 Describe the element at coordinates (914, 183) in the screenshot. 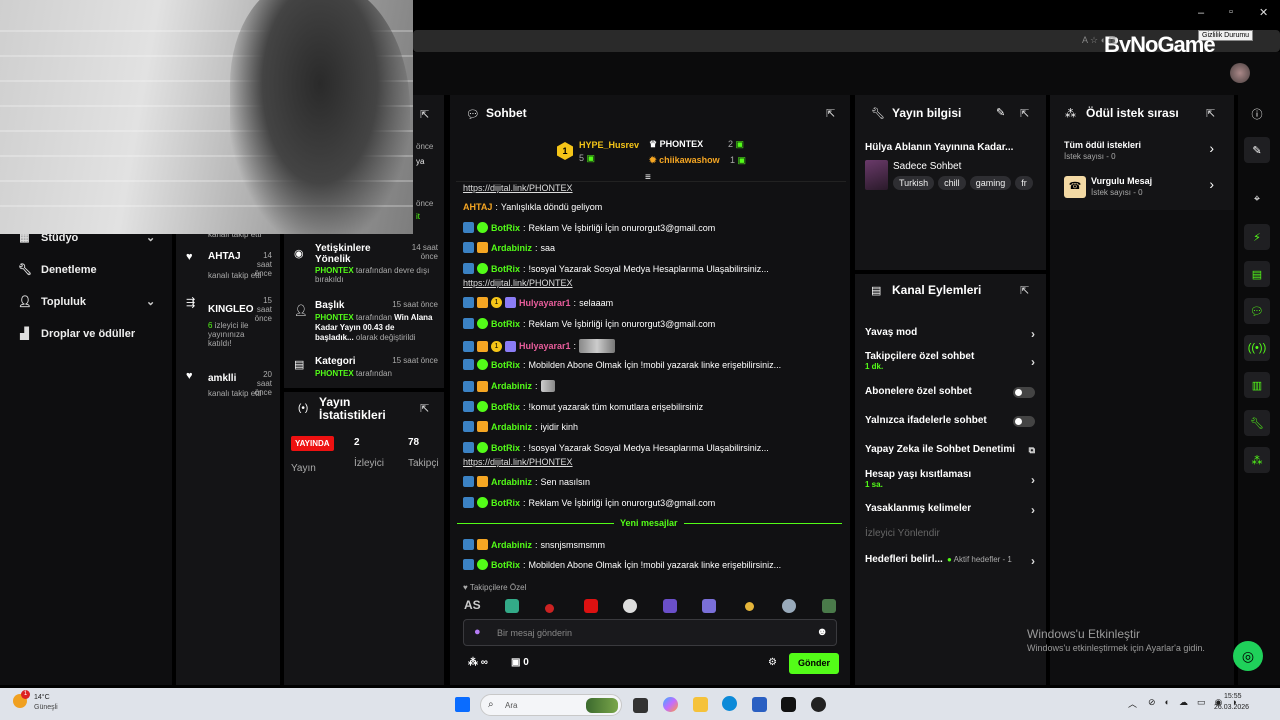

I see `tag: Turkish` at that location.